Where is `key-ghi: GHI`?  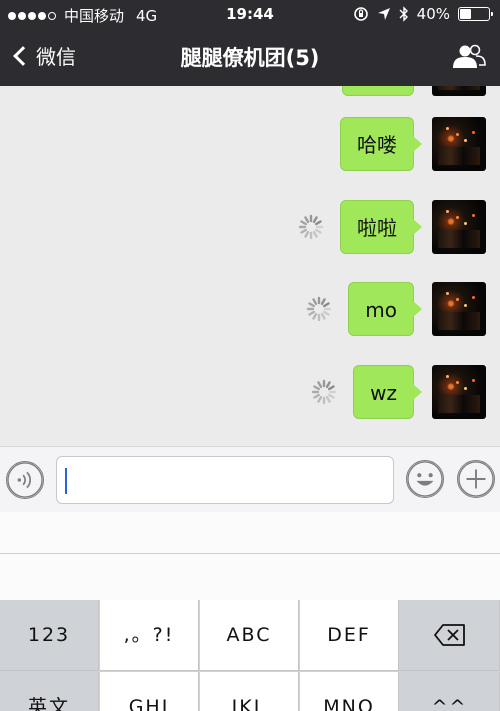 key-ghi: GHI is located at coordinates (149, 691).